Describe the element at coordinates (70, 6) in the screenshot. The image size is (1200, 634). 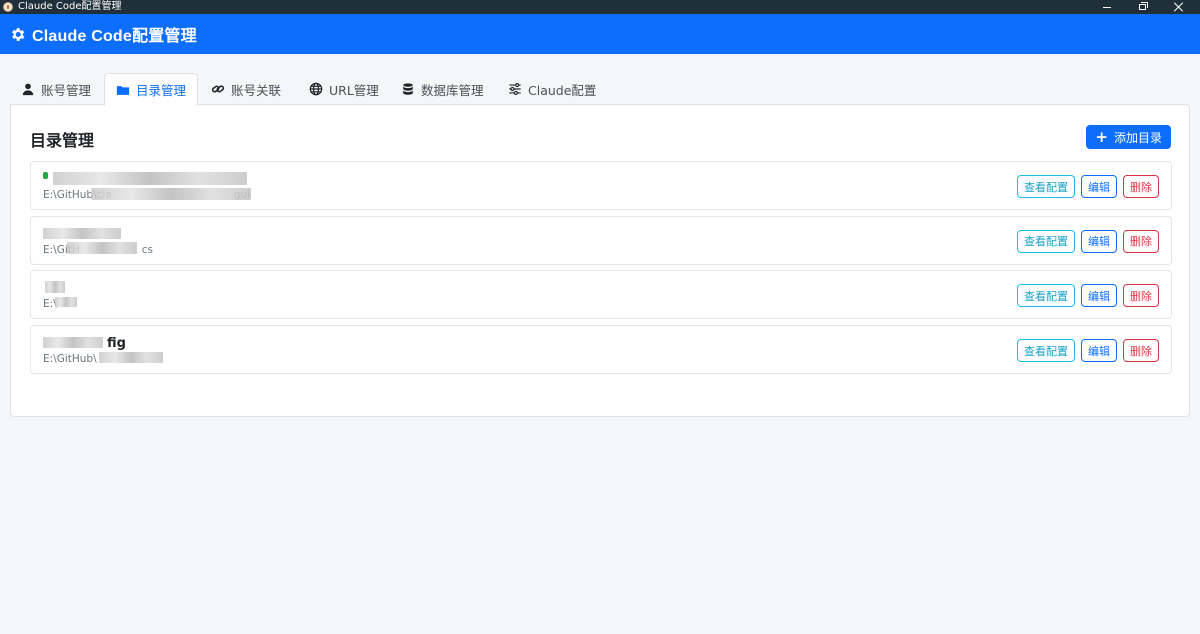
I see `window-title: Claude Code配置管理` at that location.